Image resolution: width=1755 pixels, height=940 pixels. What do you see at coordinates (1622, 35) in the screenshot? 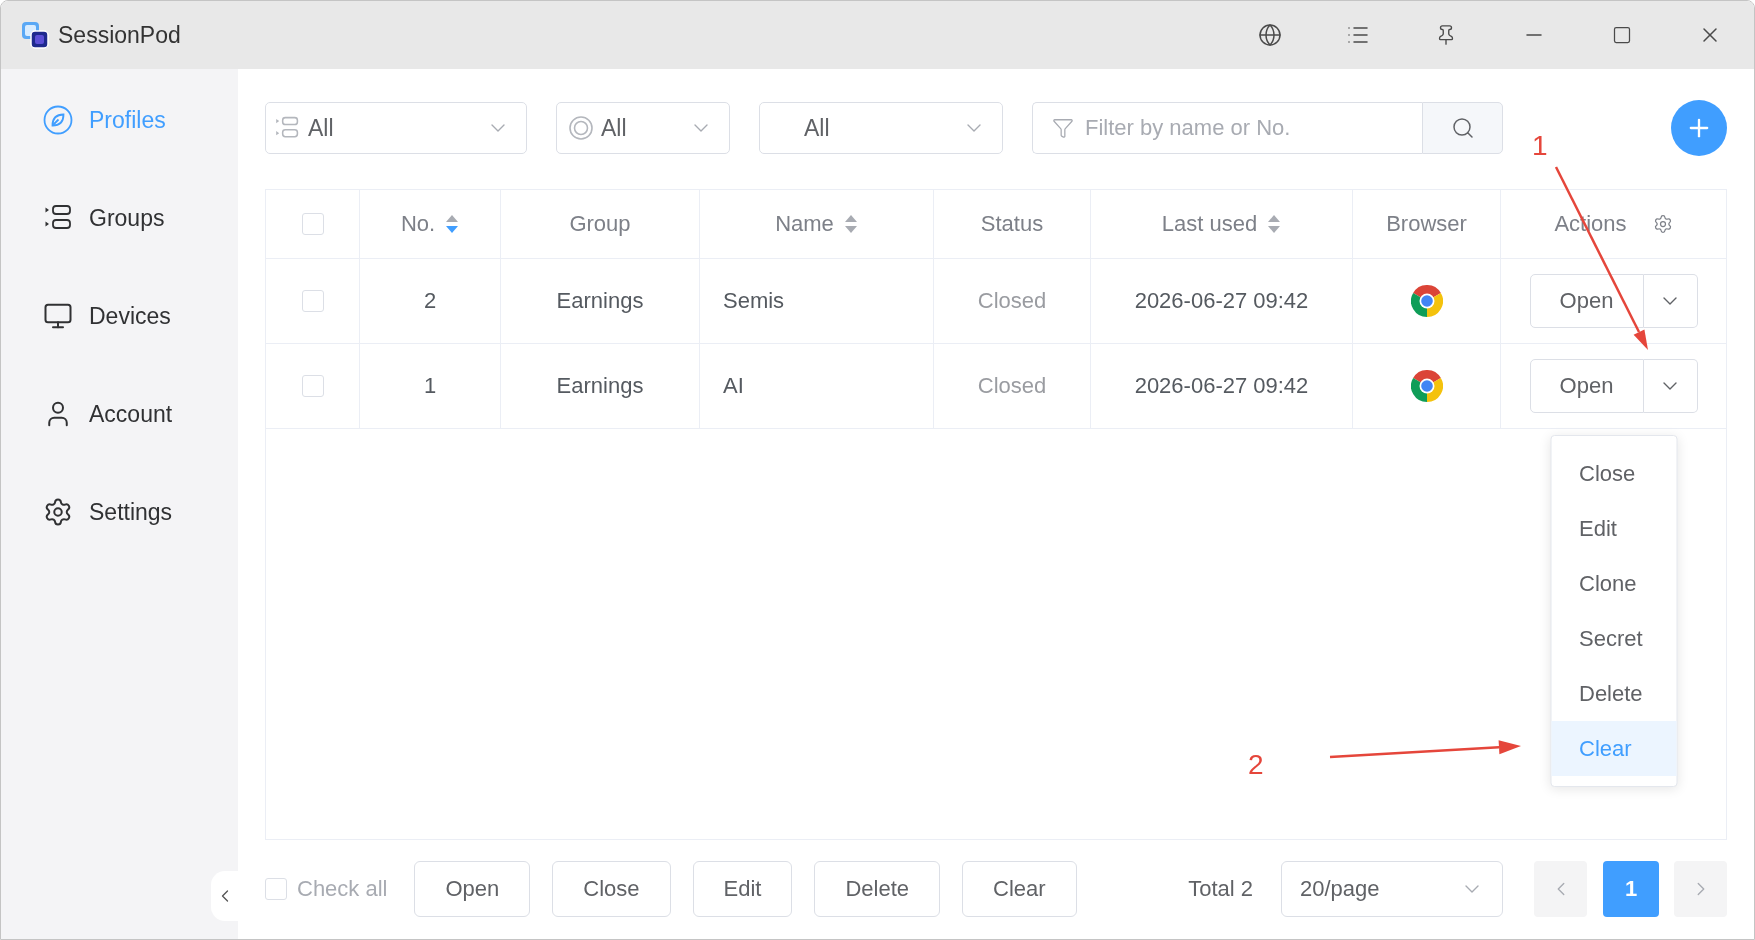
I see `maximize-icon` at bounding box center [1622, 35].